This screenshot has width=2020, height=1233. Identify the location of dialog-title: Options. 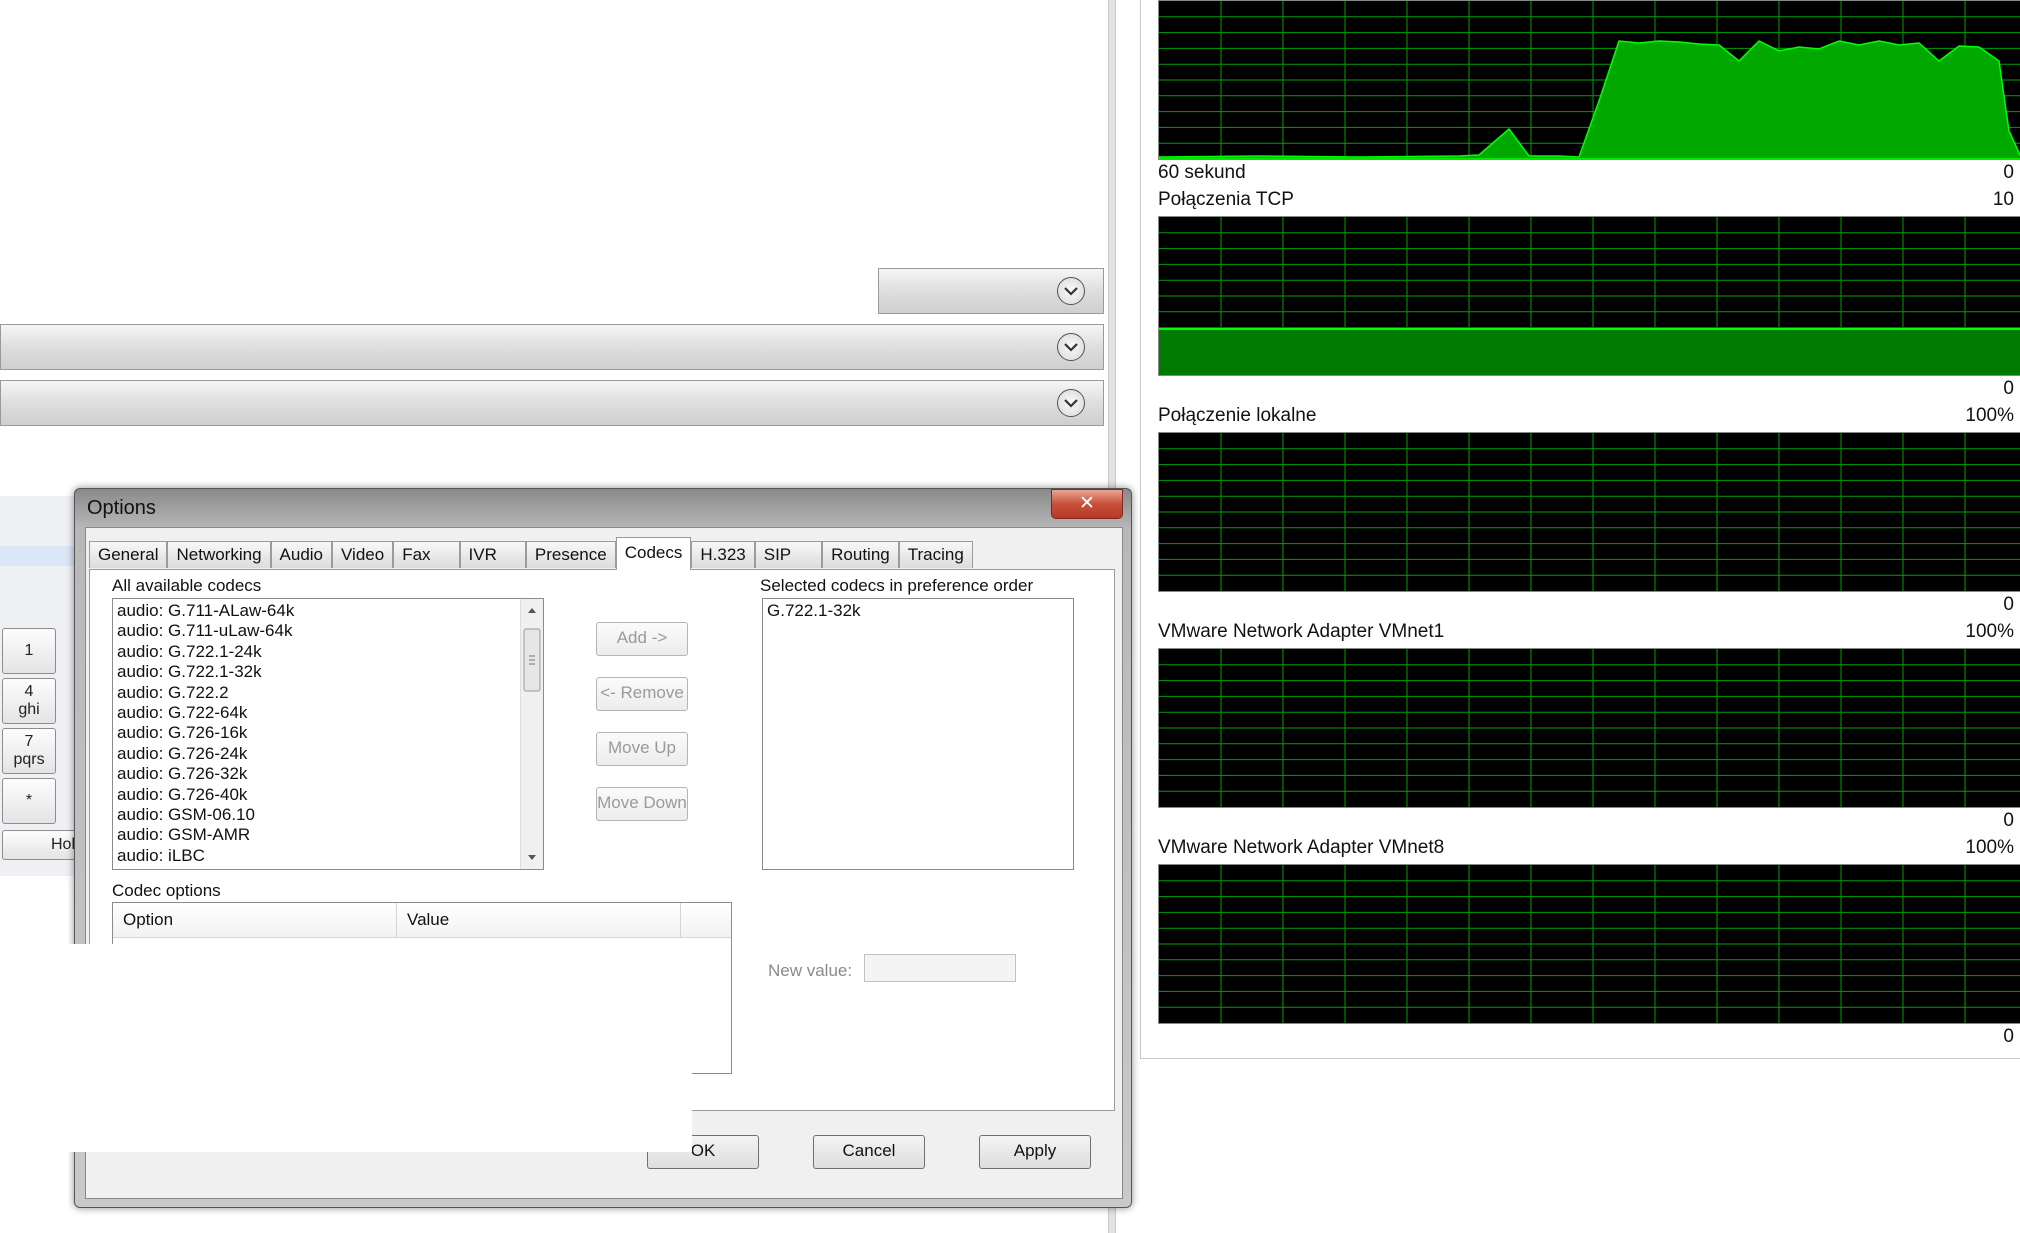
(121, 508).